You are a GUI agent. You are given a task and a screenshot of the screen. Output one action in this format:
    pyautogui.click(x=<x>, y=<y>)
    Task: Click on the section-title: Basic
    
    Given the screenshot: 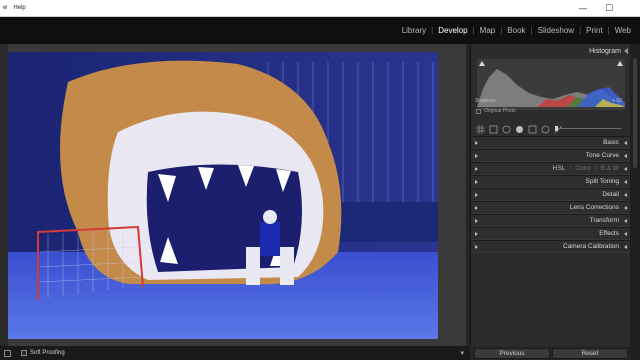 What is the action you would take?
    pyautogui.click(x=611, y=142)
    